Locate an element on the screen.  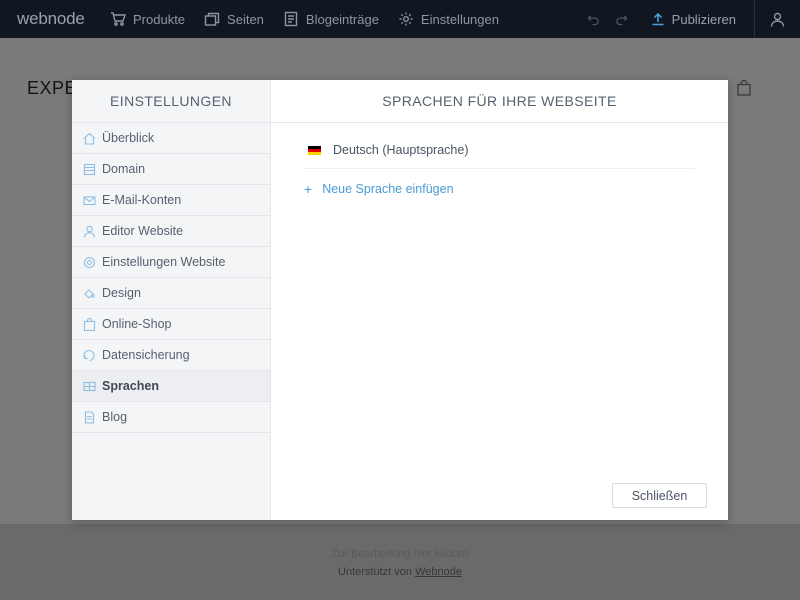
nav-seiten-label: Seiten is located at coordinates (245, 19).